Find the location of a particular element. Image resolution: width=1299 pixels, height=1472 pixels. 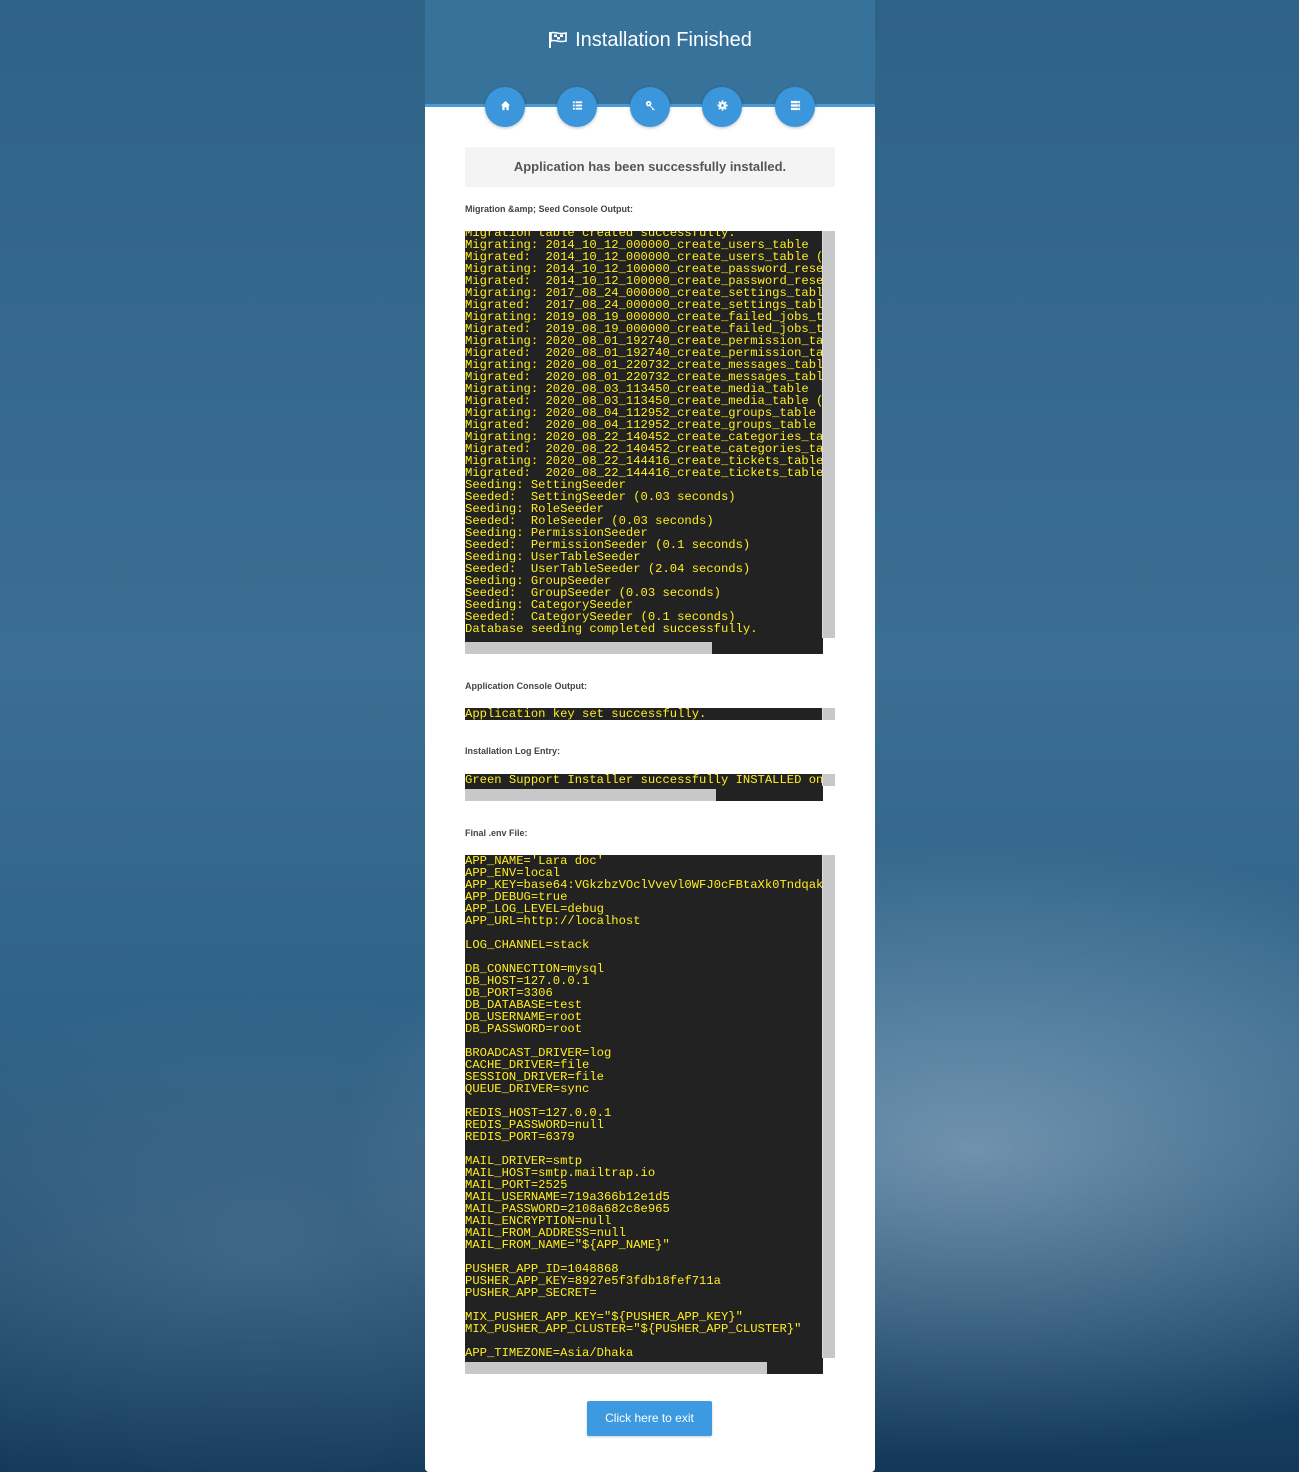

home-icon is located at coordinates (505, 107).